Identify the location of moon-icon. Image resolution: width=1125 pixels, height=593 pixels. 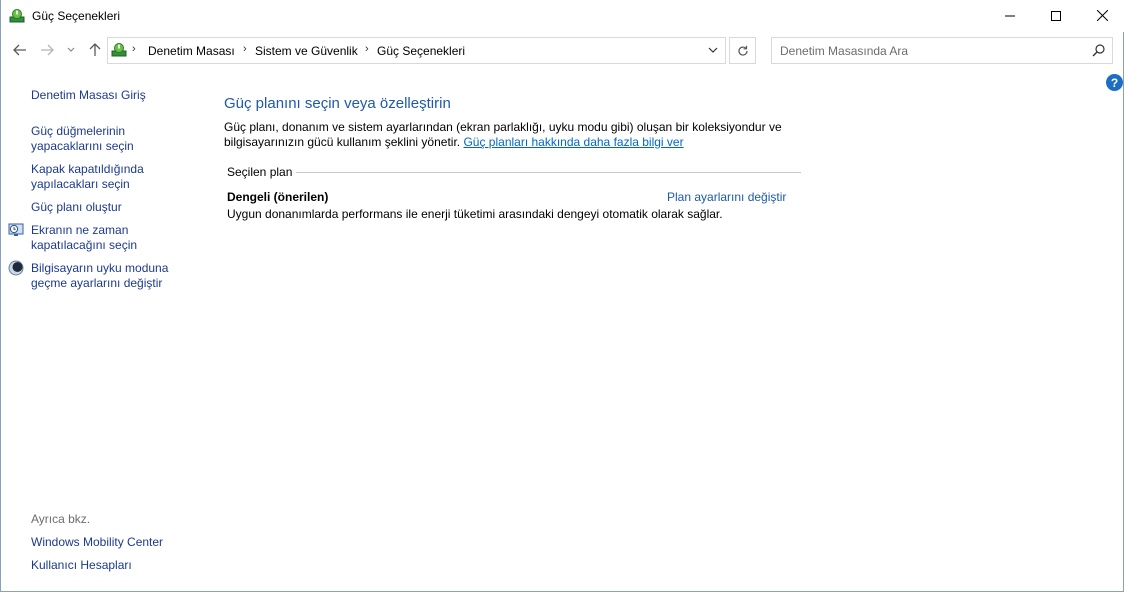
(16, 268).